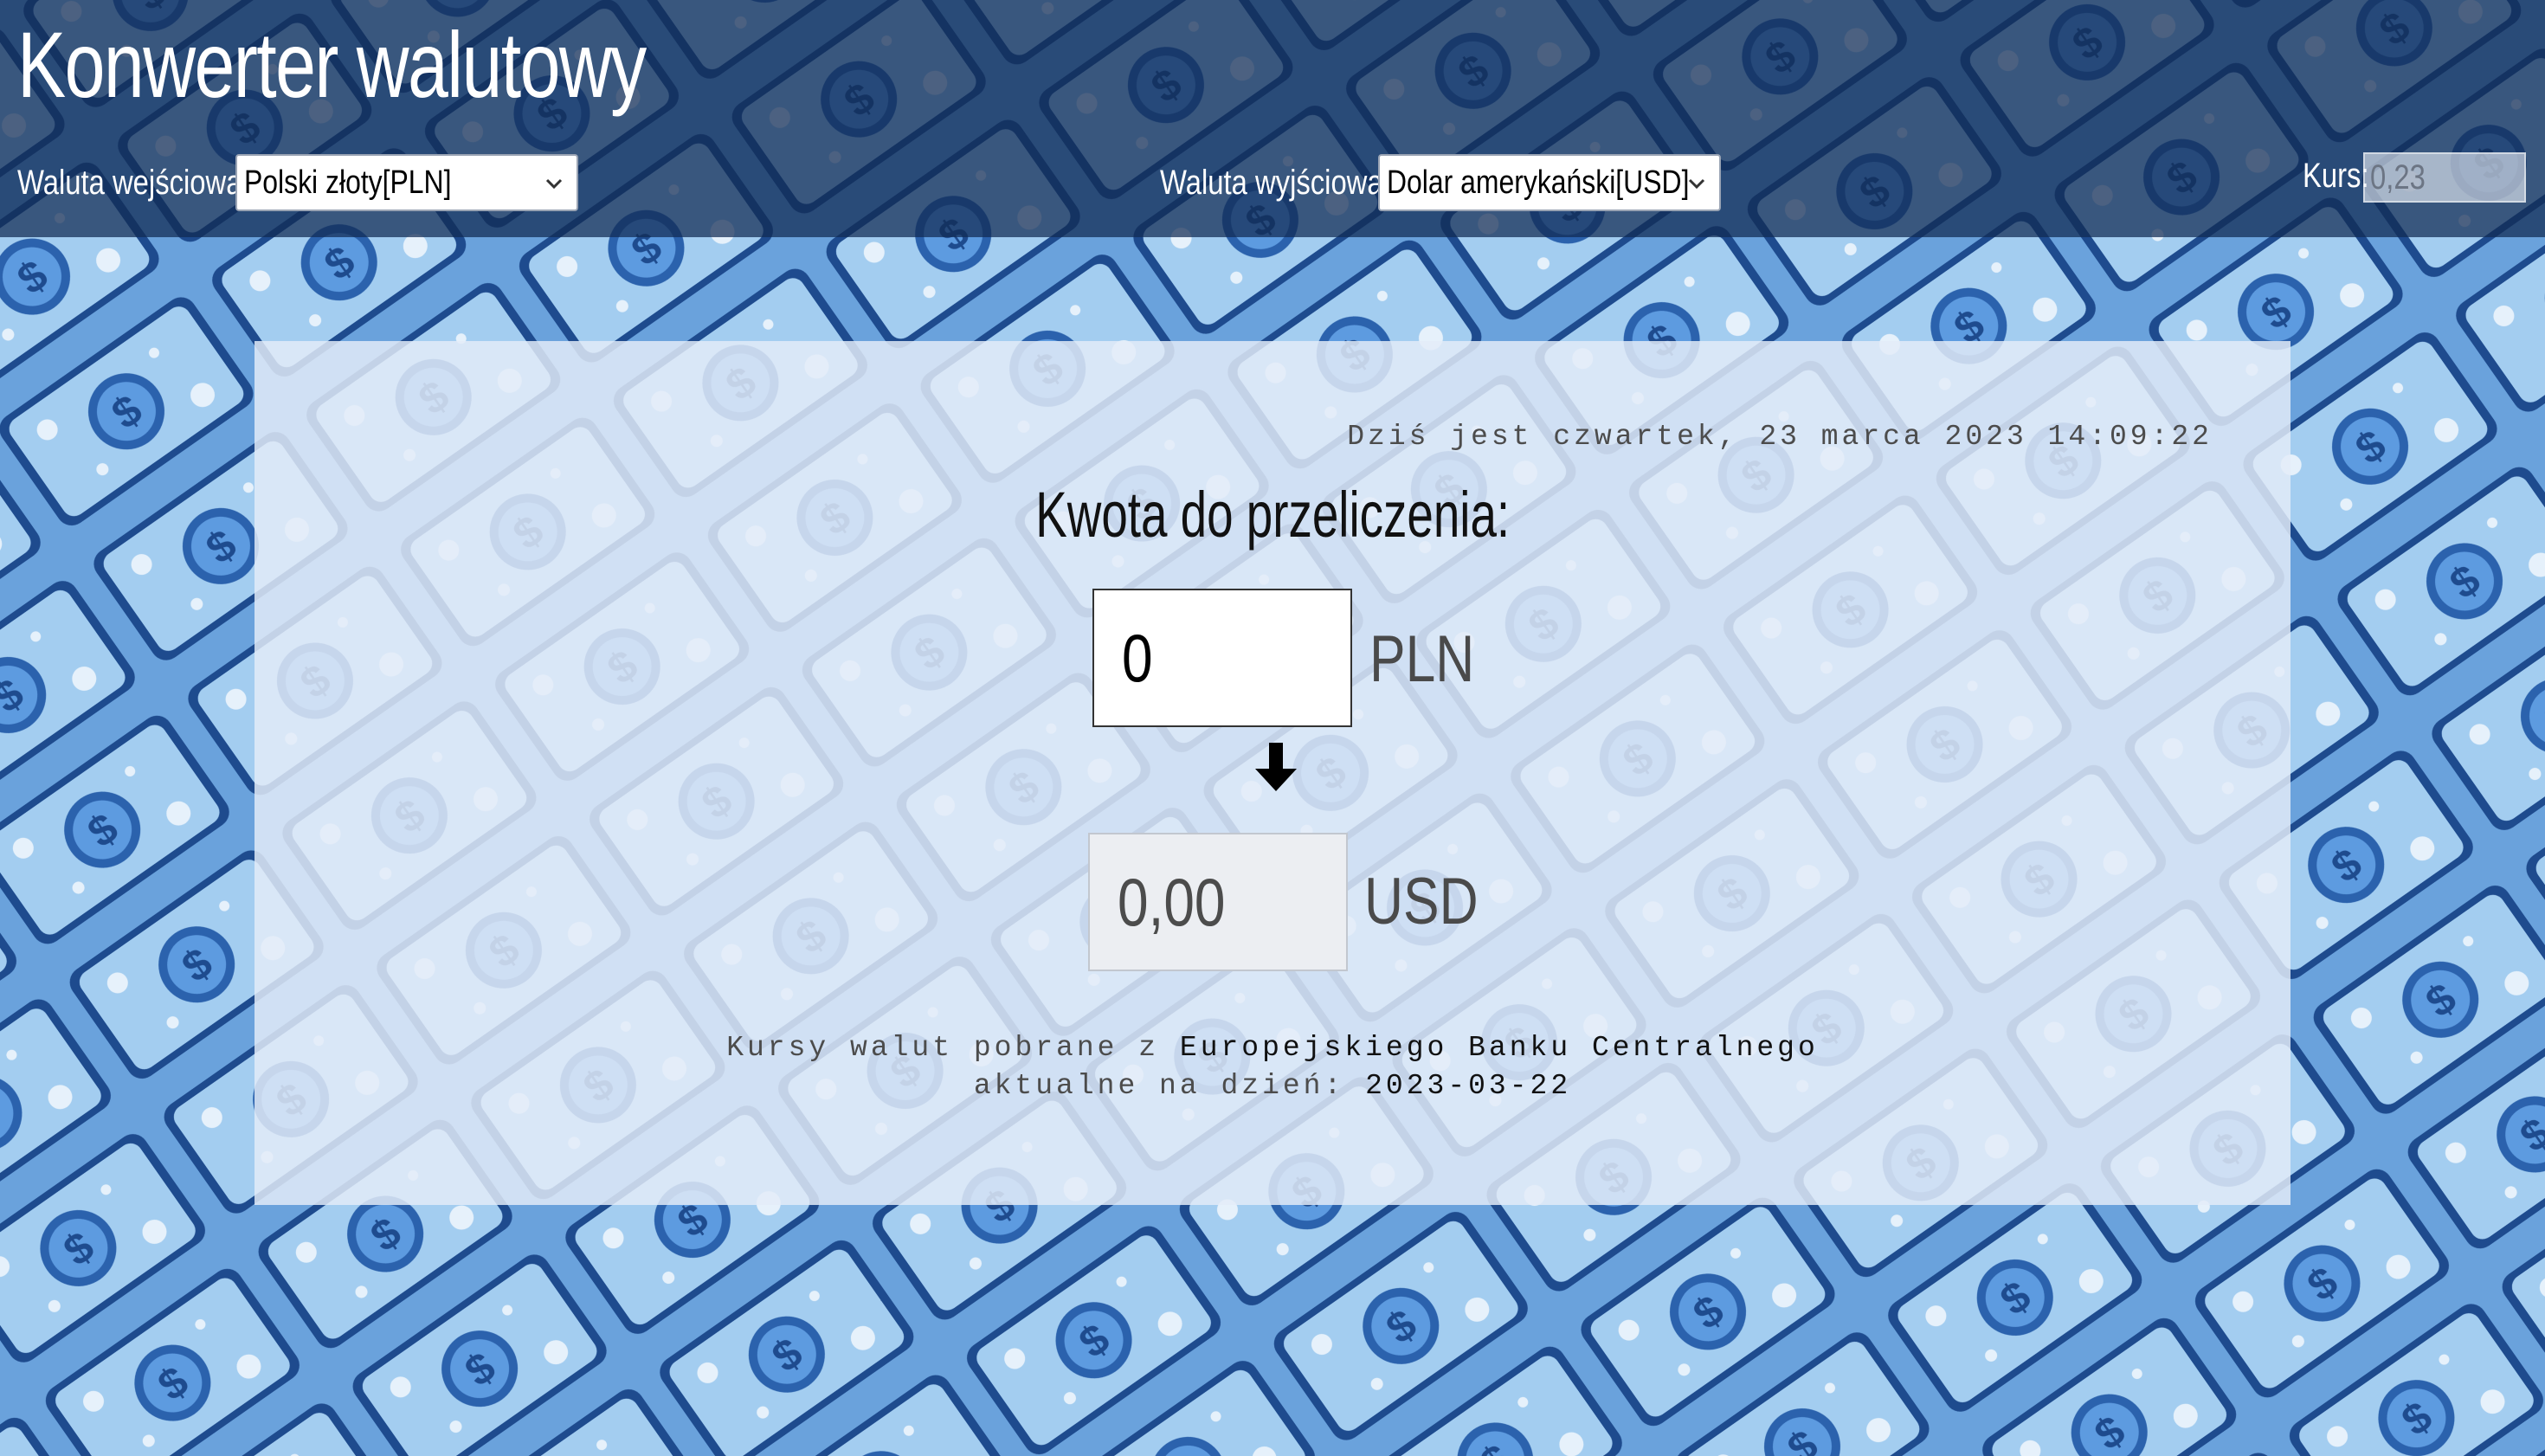 Image resolution: width=2545 pixels, height=1456 pixels. What do you see at coordinates (1138, 657) in the screenshot?
I see `amount-input-value: 0` at bounding box center [1138, 657].